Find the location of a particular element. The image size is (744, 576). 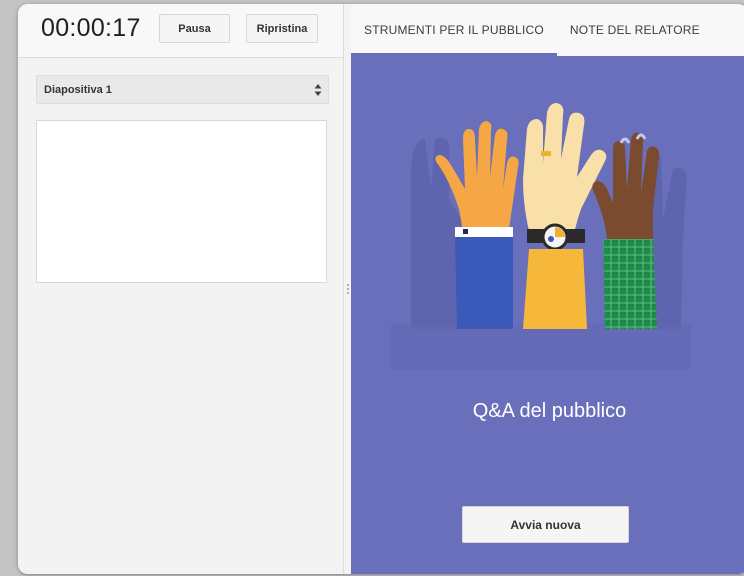

timer-bar: 00:00:17 Pausa Ripristina is located at coordinates (180, 31).